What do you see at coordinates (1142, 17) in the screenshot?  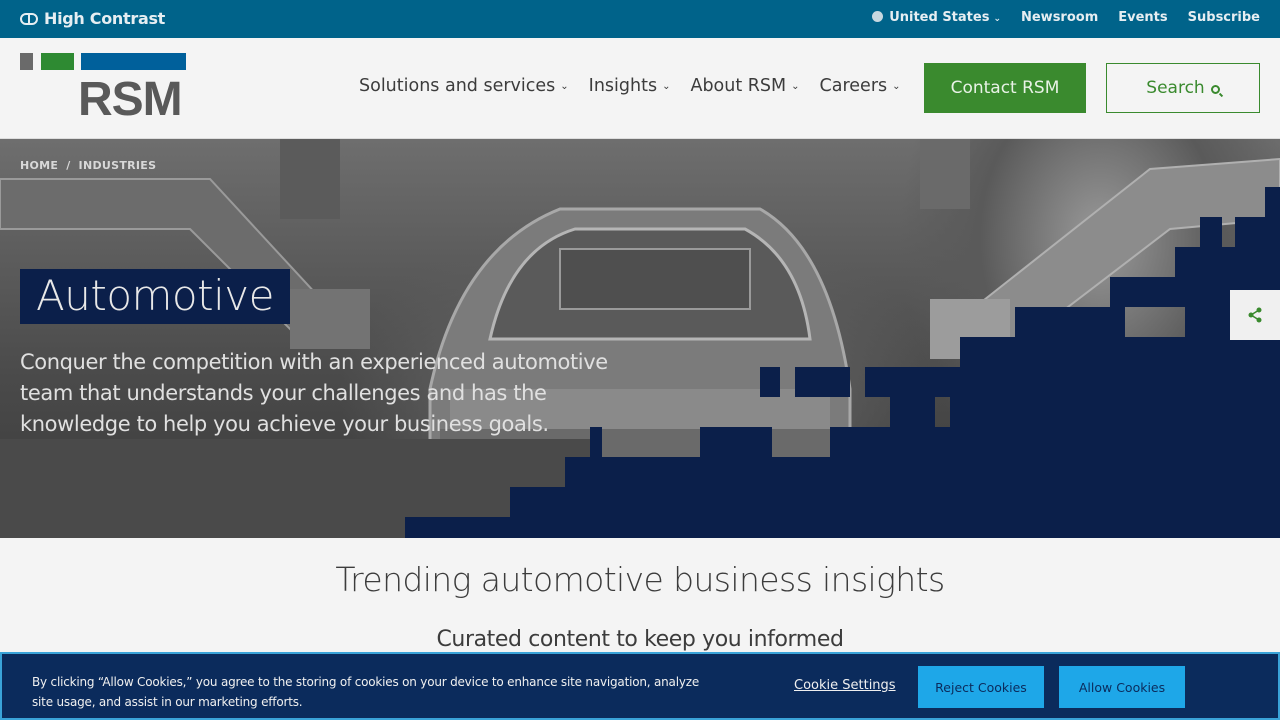 I see `events-link: Events` at bounding box center [1142, 17].